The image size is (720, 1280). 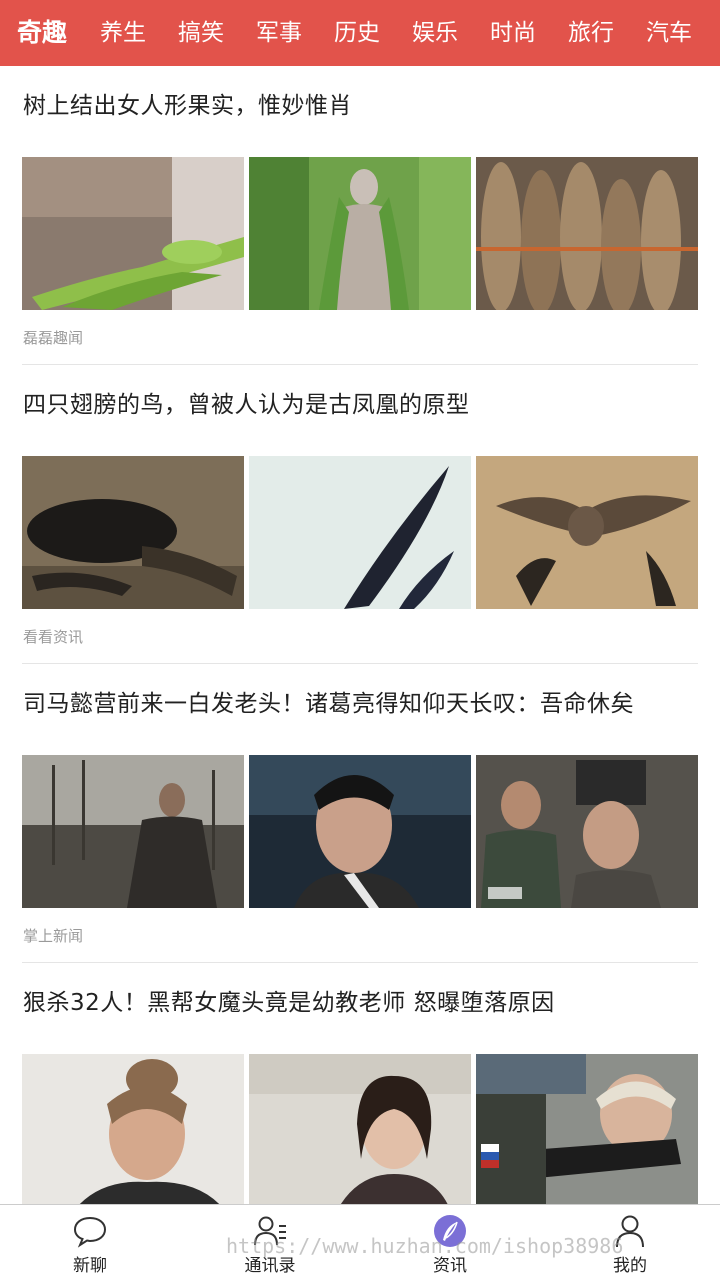 I want to click on bottom-nav: 新聊 通讯录 资讯 我的, so click(x=360, y=1242).